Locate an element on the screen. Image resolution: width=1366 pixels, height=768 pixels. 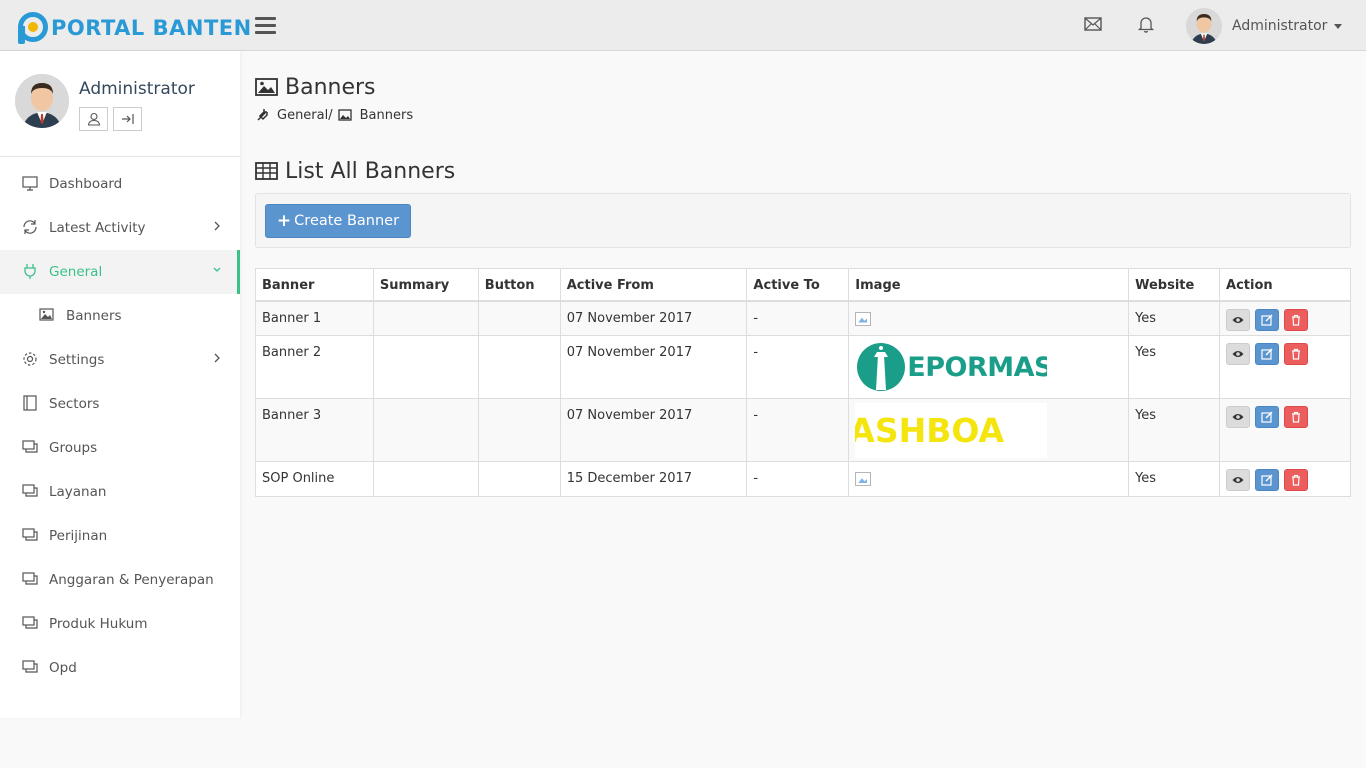
brand-logo: PORTAL BANTEN is located at coordinates (135, 28).